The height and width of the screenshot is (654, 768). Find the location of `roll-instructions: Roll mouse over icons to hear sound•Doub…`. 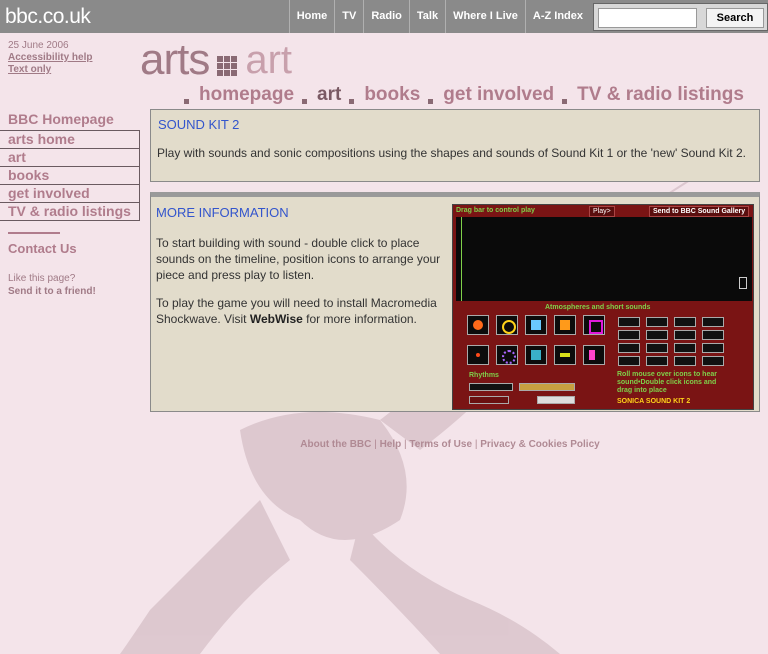

roll-instructions: Roll mouse over icons to hear sound•Doub… is located at coordinates (667, 382).